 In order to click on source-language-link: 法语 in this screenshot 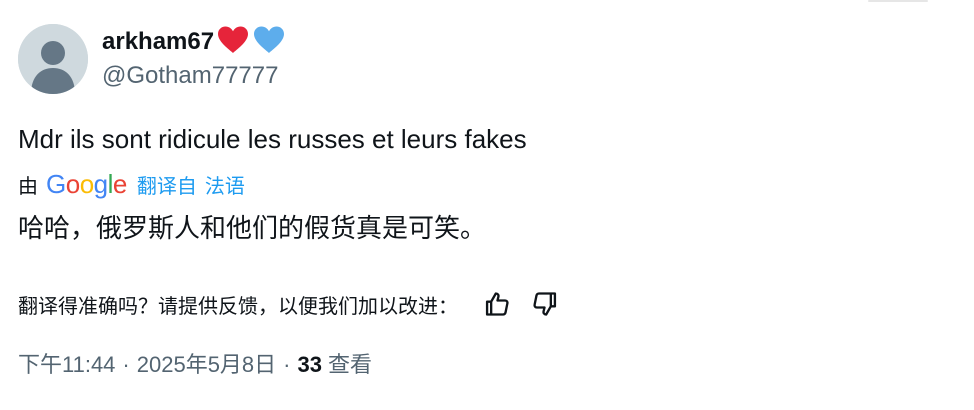, I will do `click(225, 184)`.